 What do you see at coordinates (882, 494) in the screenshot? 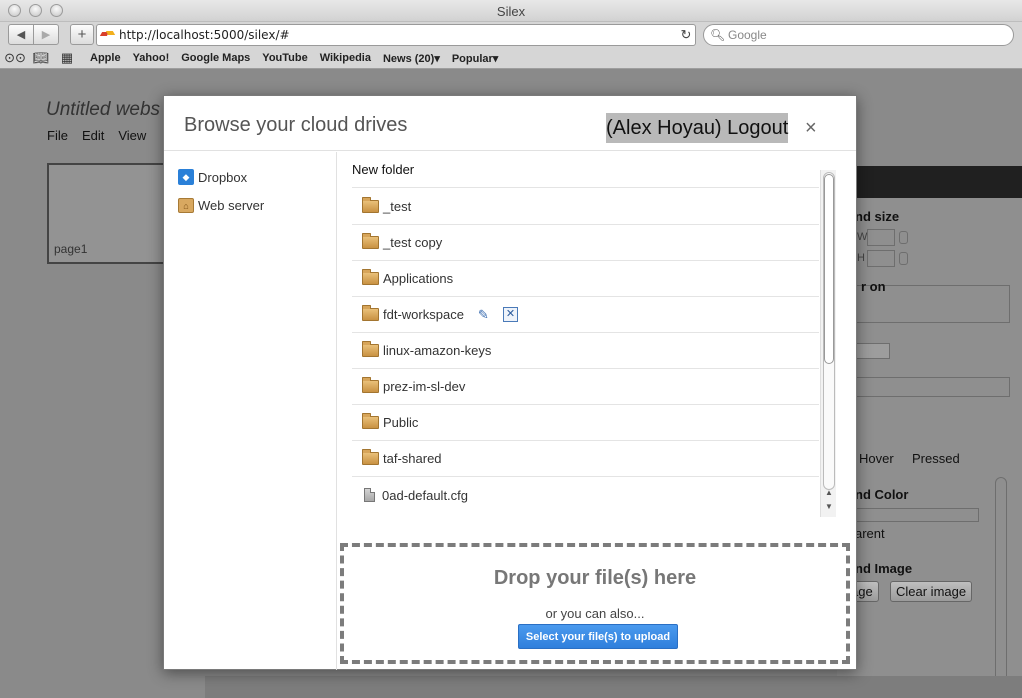
I see `bg-color-label: nd Color` at bounding box center [882, 494].